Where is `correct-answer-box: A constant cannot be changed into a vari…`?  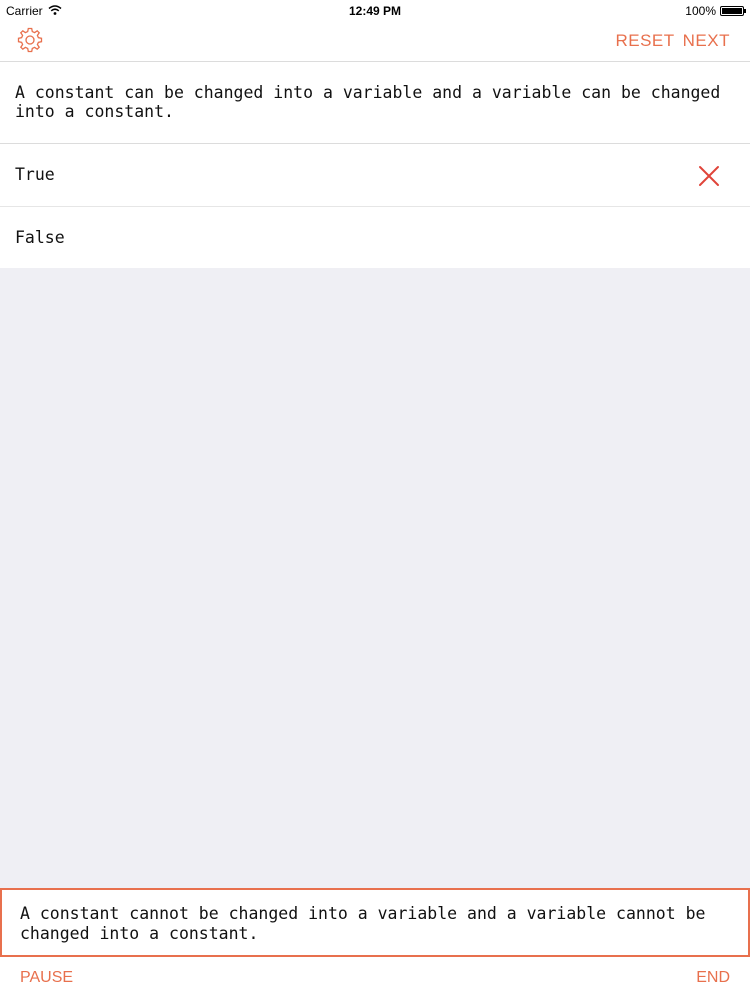
correct-answer-box: A constant cannot be changed into a vari… is located at coordinates (375, 922).